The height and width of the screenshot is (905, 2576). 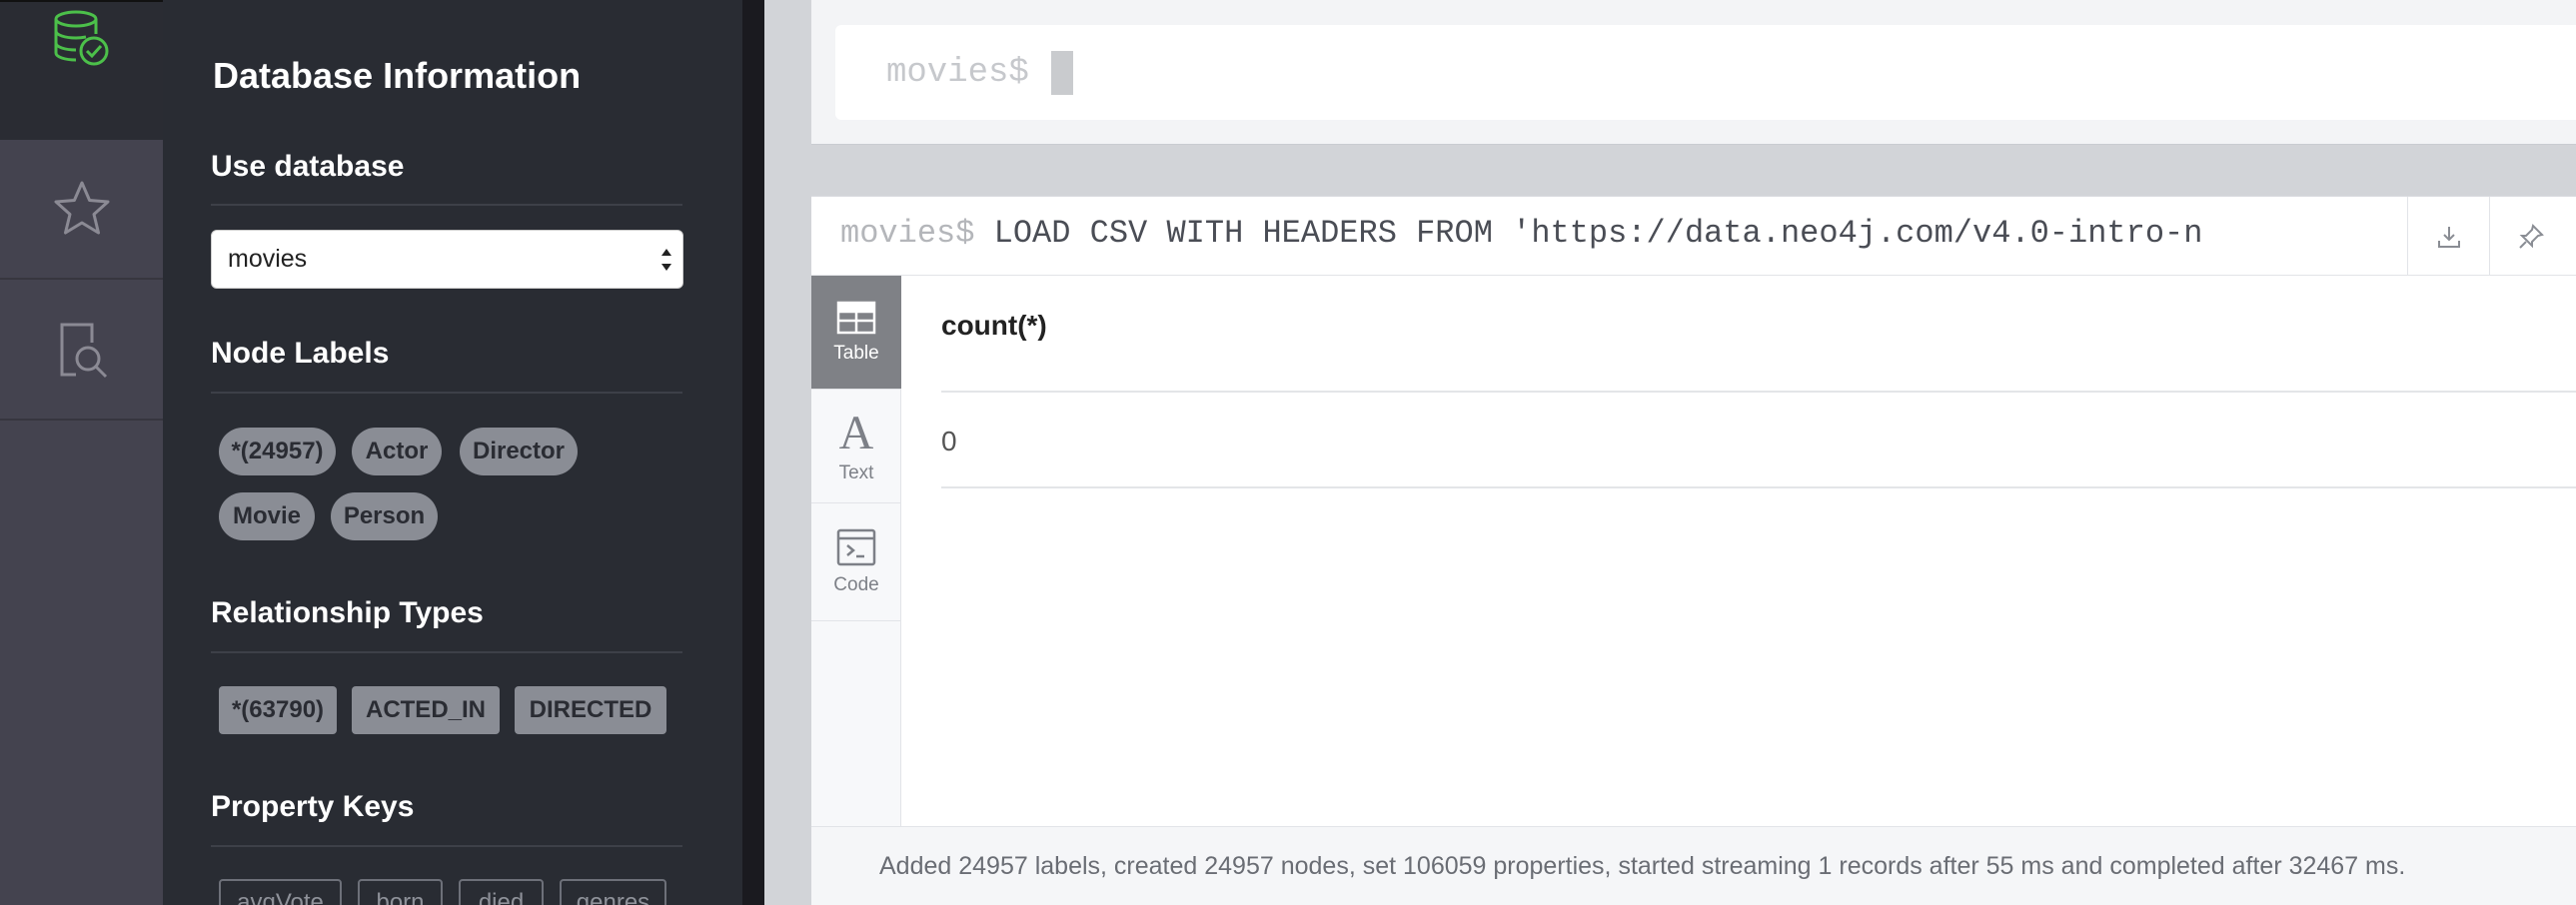 I want to click on tab-text-label: Text, so click(x=856, y=472).